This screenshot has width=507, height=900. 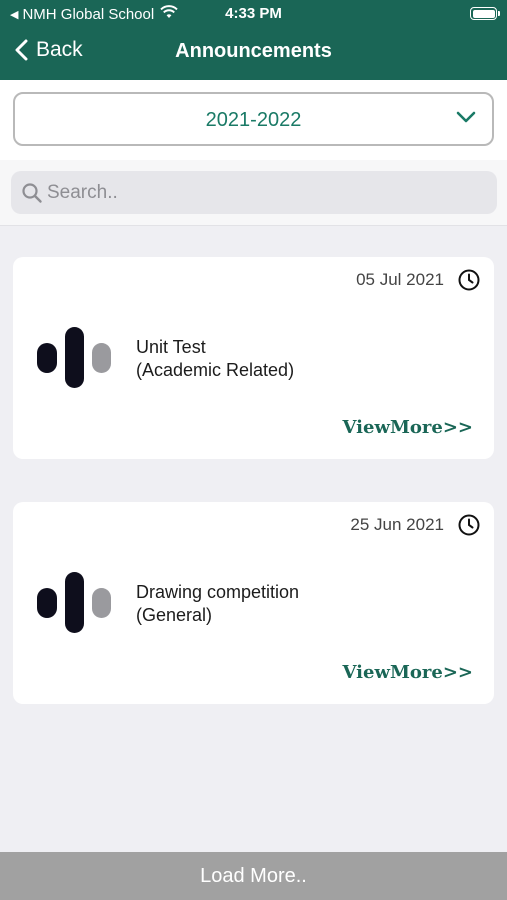 I want to click on search-bar, so click(x=254, y=192).